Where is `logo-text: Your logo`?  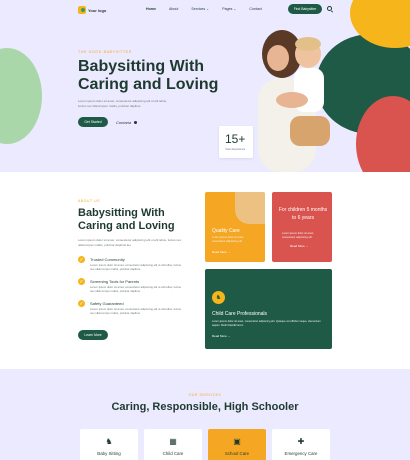 logo-text: Your logo is located at coordinates (97, 10).